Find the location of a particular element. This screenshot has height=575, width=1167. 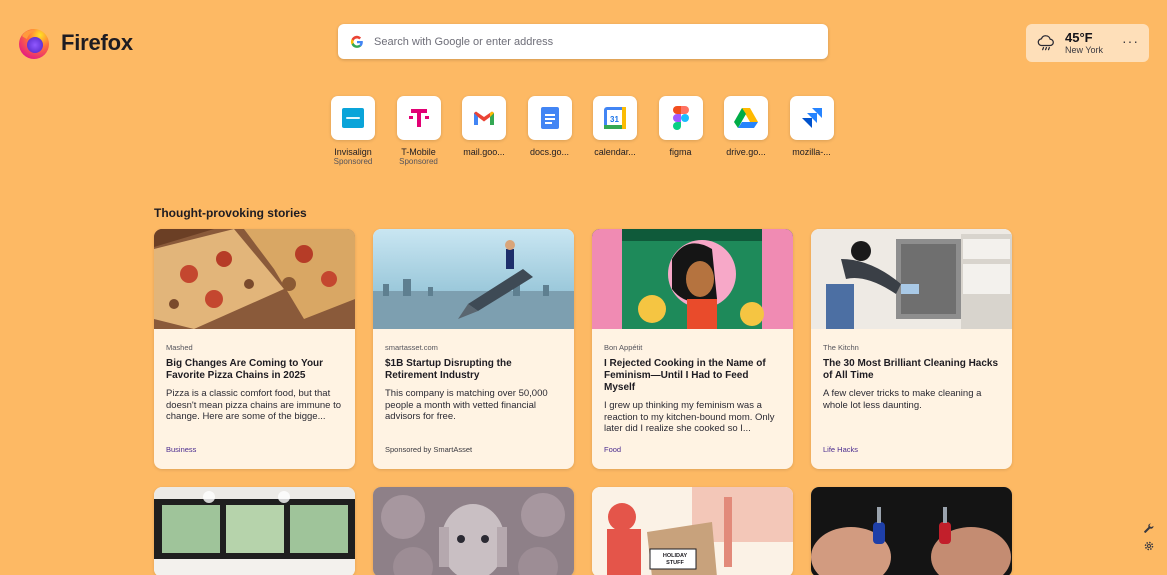

story-card-anxiety-art is located at coordinates (473, 531).